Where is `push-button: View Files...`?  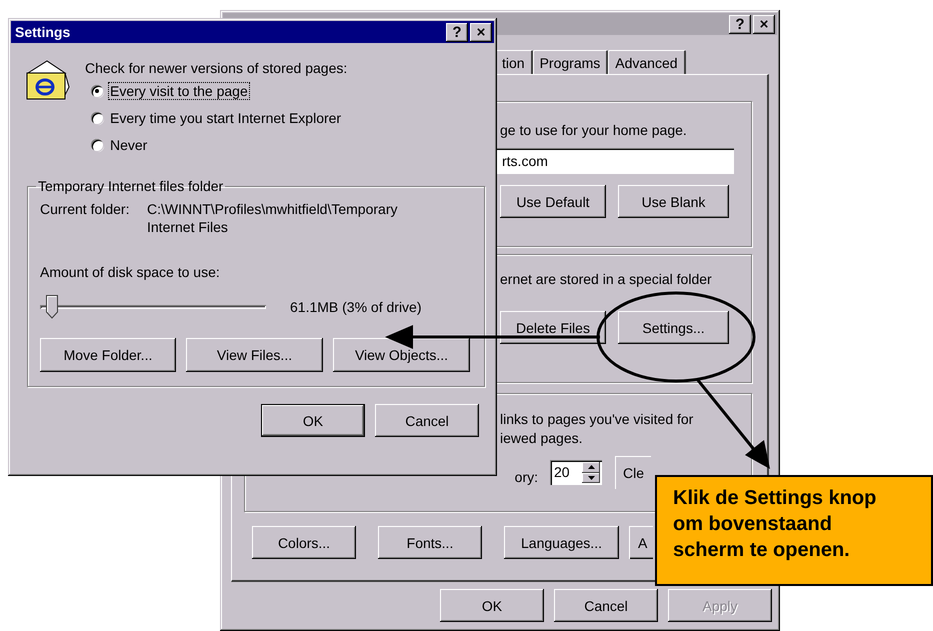 push-button: View Files... is located at coordinates (254, 355).